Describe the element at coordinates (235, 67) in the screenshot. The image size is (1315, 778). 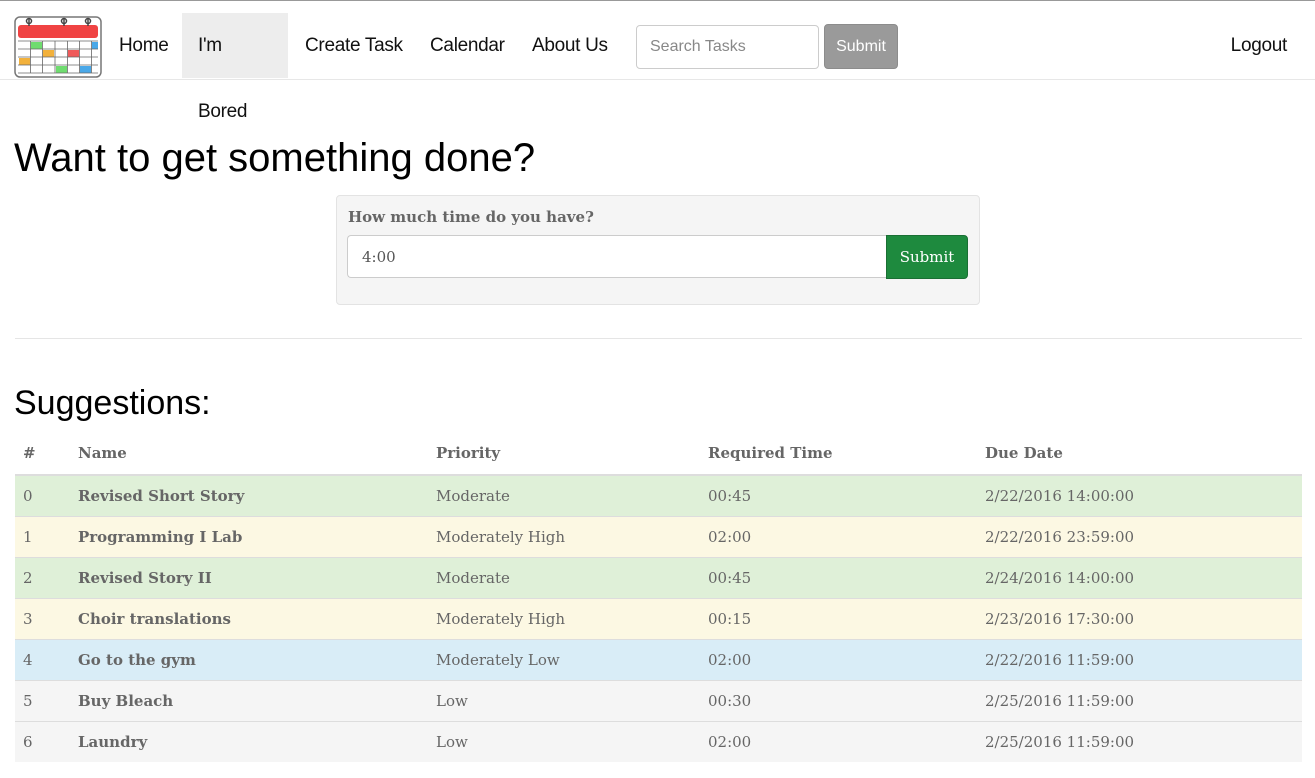
I see `nav-im-bored: I'm Bored` at that location.